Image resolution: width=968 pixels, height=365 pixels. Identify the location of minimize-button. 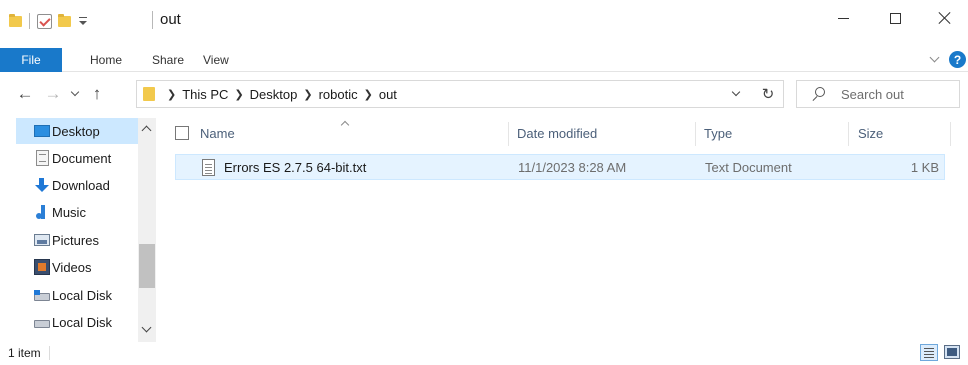
(843, 18).